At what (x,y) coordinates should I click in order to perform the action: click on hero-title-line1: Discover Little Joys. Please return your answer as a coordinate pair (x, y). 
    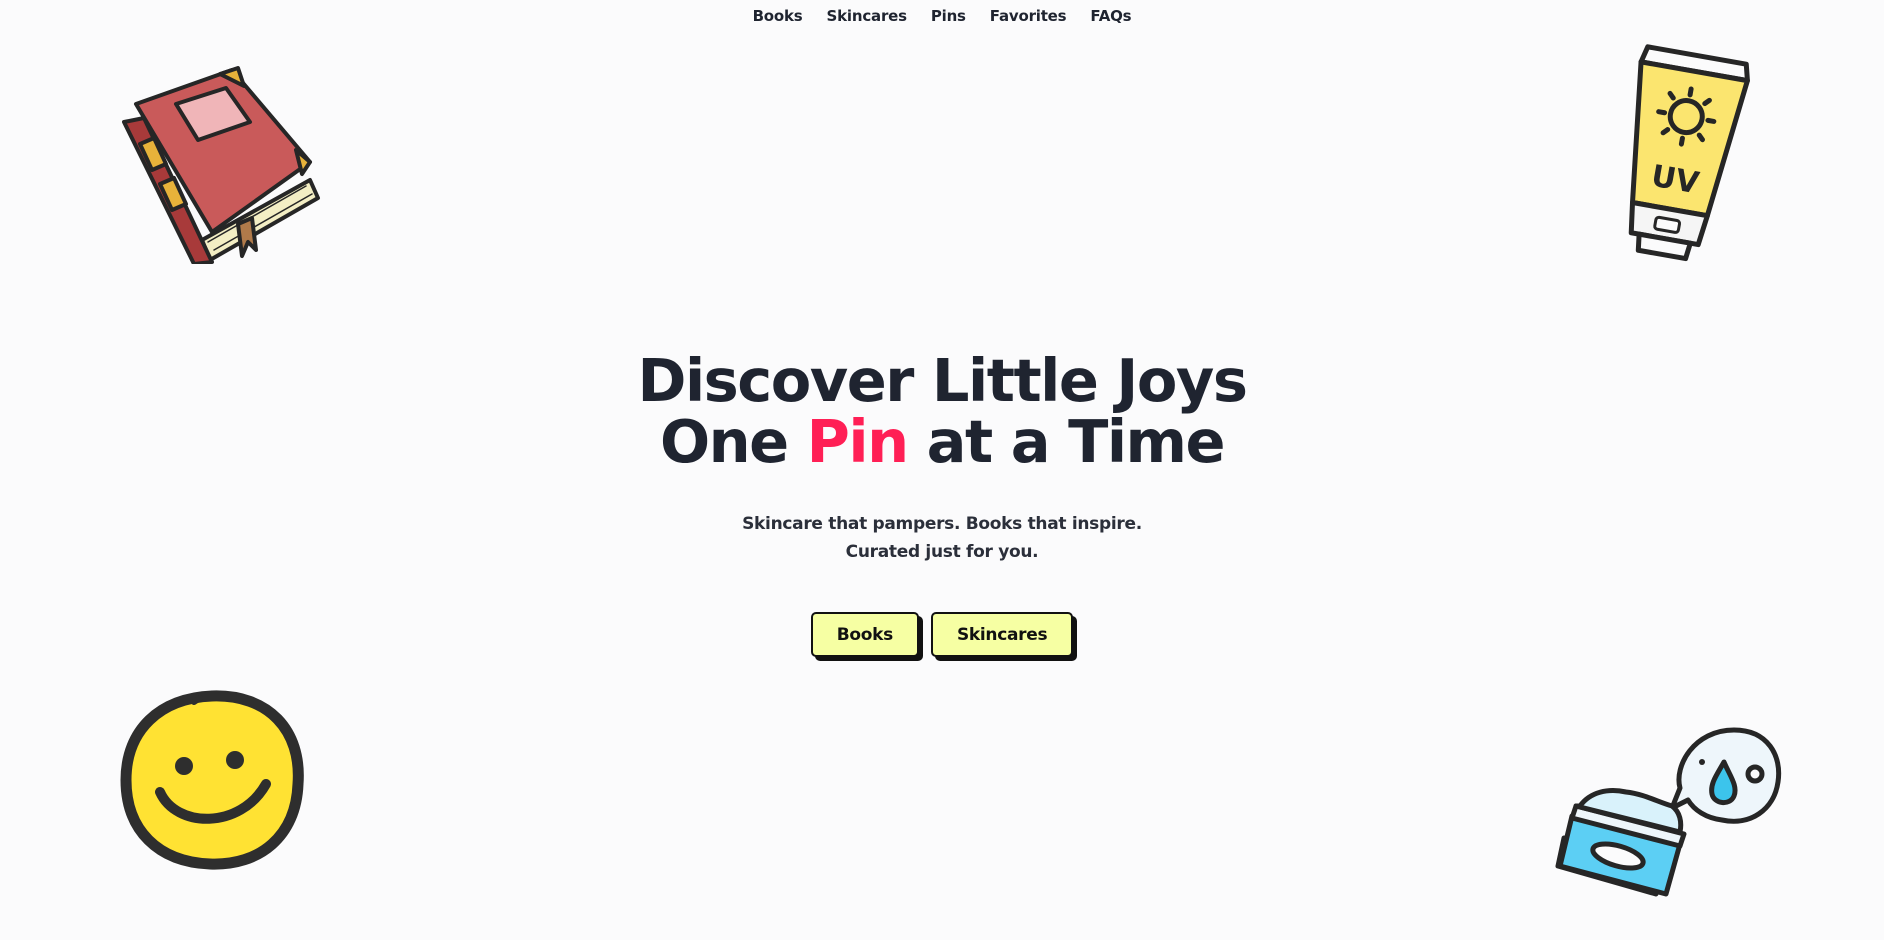
    Looking at the image, I should click on (942, 380).